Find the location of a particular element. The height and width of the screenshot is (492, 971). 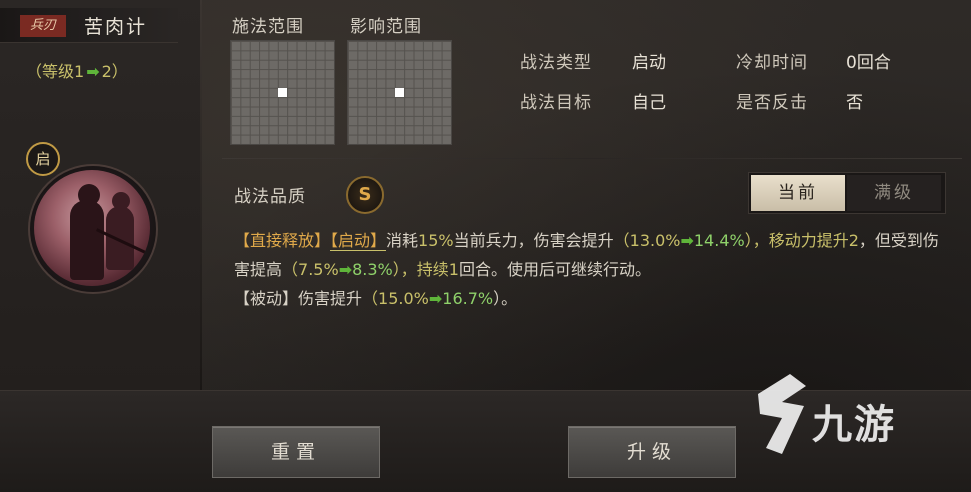

start-type-badge: 启 is located at coordinates (43, 159).